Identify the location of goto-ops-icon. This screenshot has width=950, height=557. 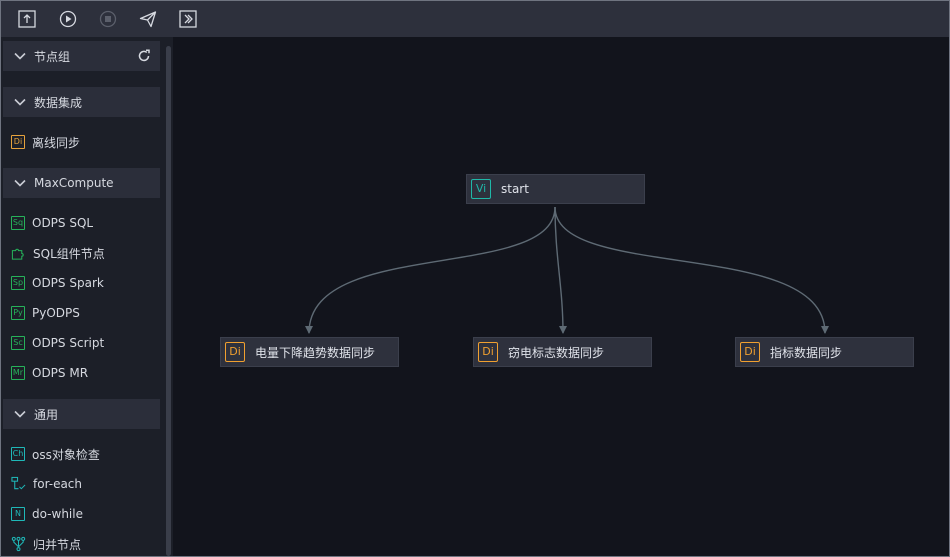
(188, 19).